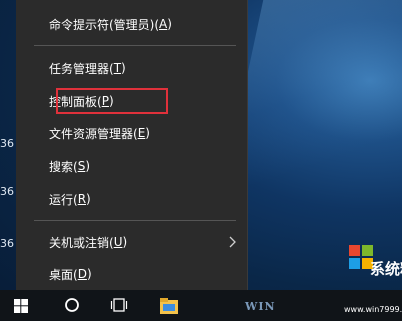 This screenshot has height=321, width=402. Describe the element at coordinates (232, 242) in the screenshot. I see `chevron-right-icon` at that location.